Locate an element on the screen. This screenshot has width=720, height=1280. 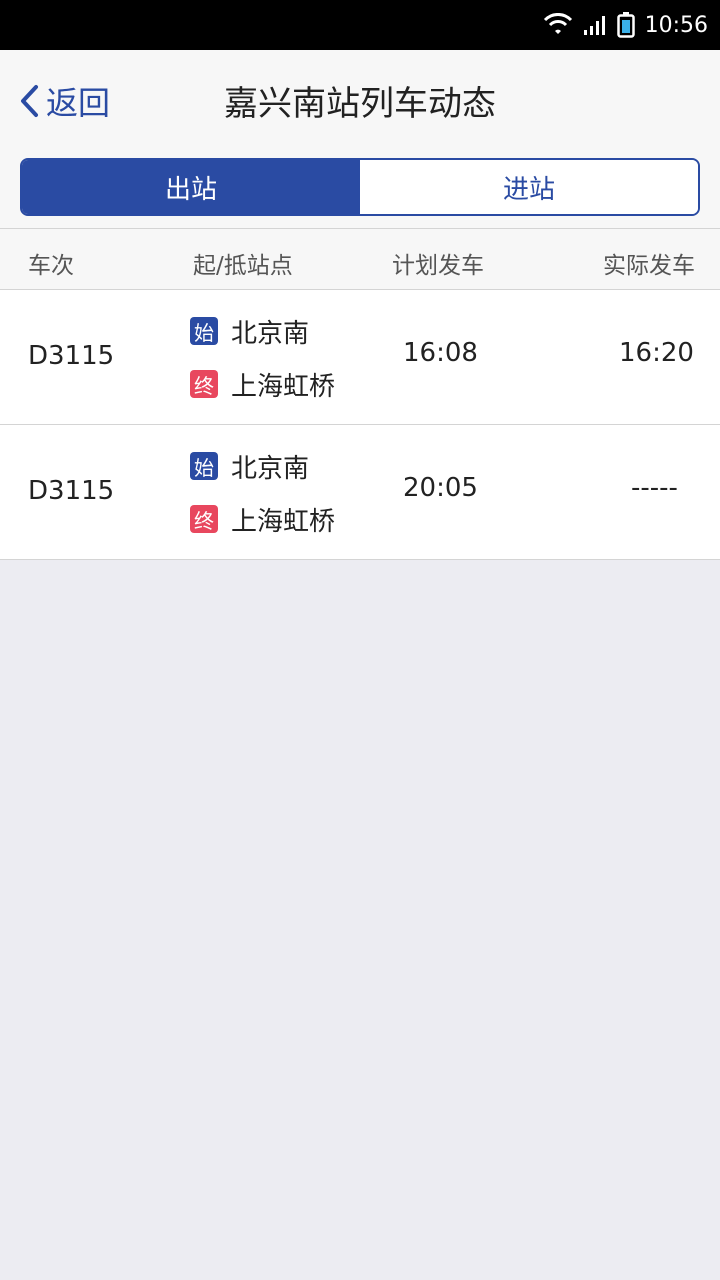
wifi-icon is located at coordinates (558, 25).